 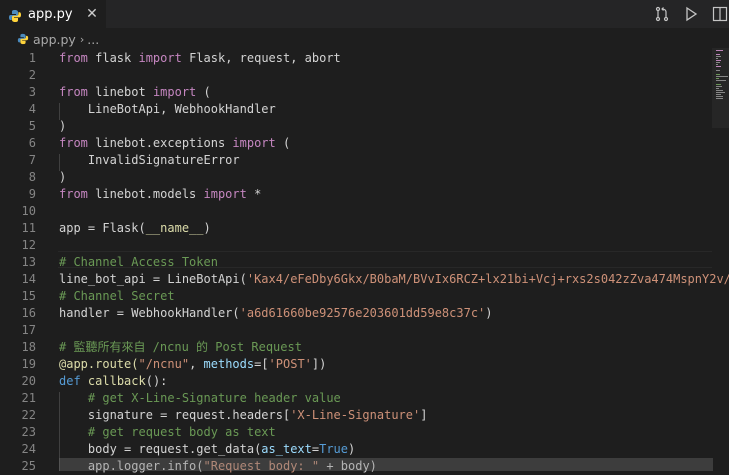 I want to click on code-token: InvalidSignatureError, so click(x=149, y=160).